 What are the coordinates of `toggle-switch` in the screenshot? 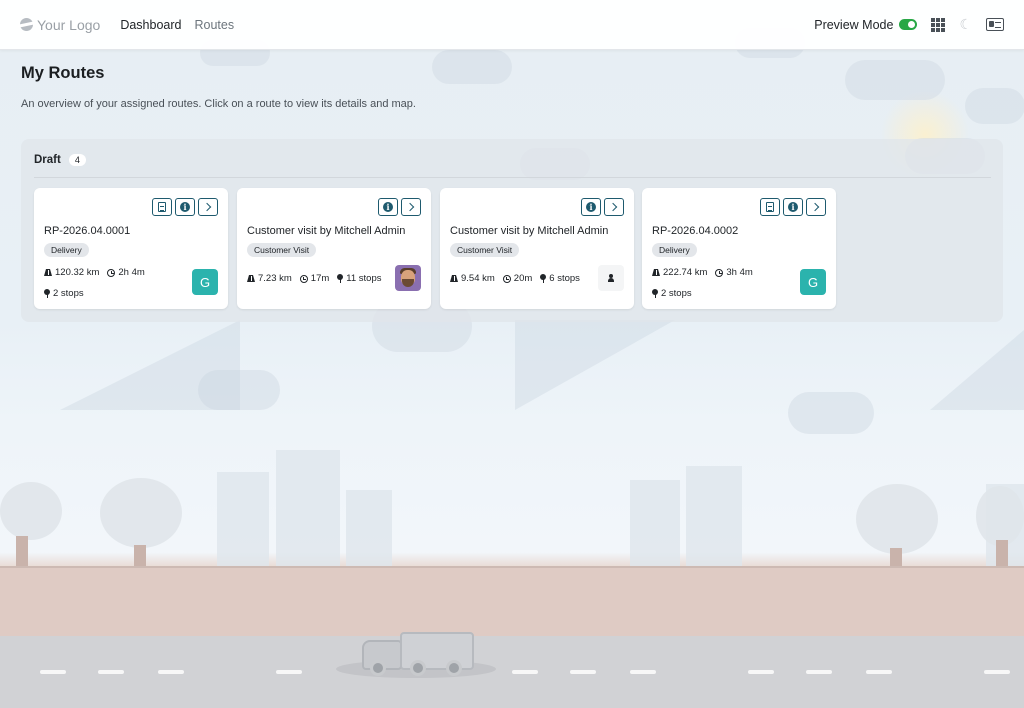 It's located at (908, 24).